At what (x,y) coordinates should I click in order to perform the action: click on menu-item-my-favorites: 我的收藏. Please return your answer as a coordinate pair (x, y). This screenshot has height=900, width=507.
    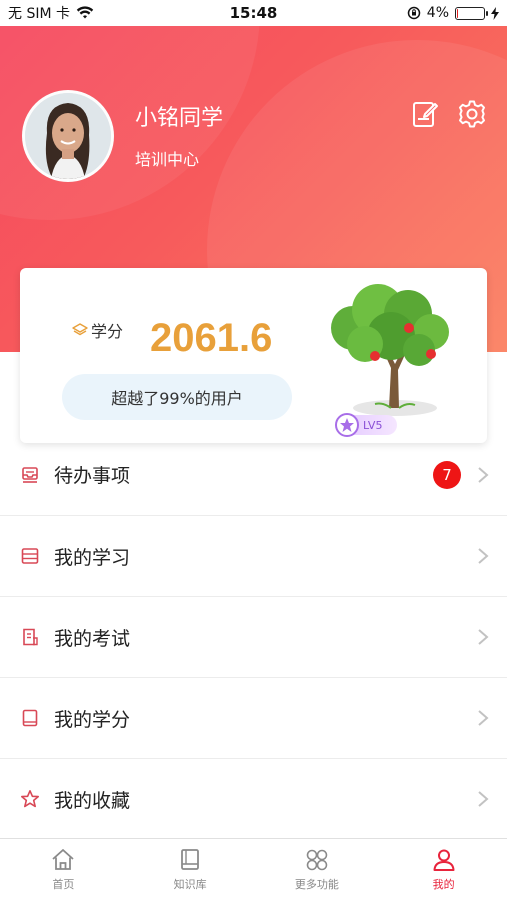
    Looking at the image, I should click on (253, 799).